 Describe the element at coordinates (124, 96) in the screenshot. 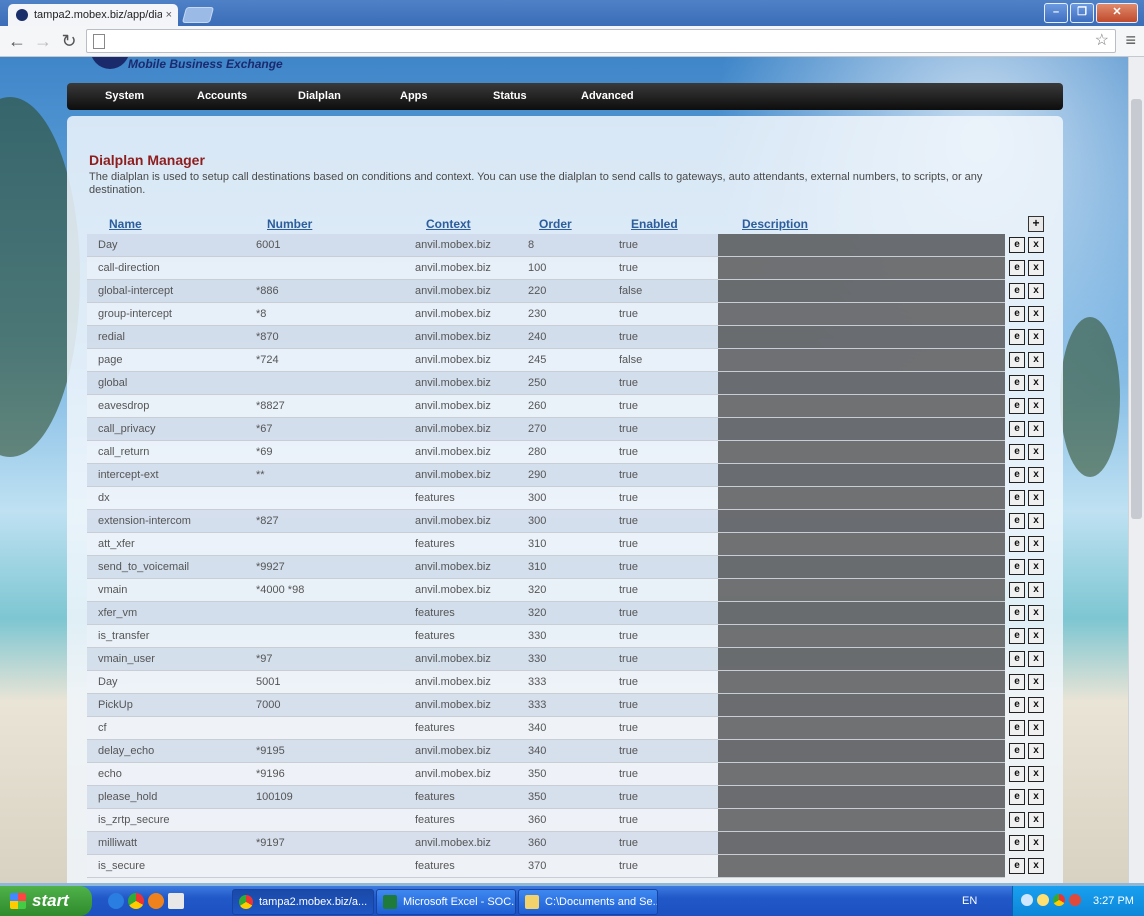

I see `nav-system: System` at that location.